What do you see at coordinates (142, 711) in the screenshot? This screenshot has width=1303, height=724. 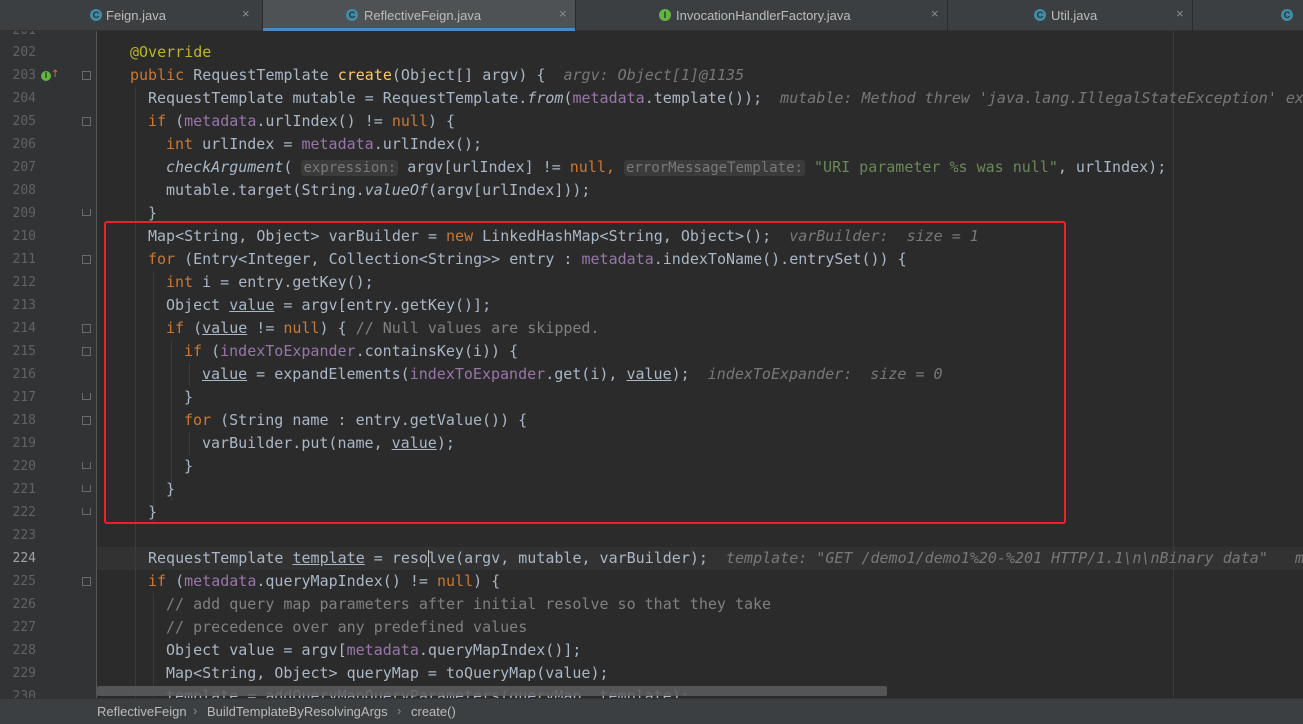 I see `breadcrumb-item-class: ReflectiveFeign` at bounding box center [142, 711].